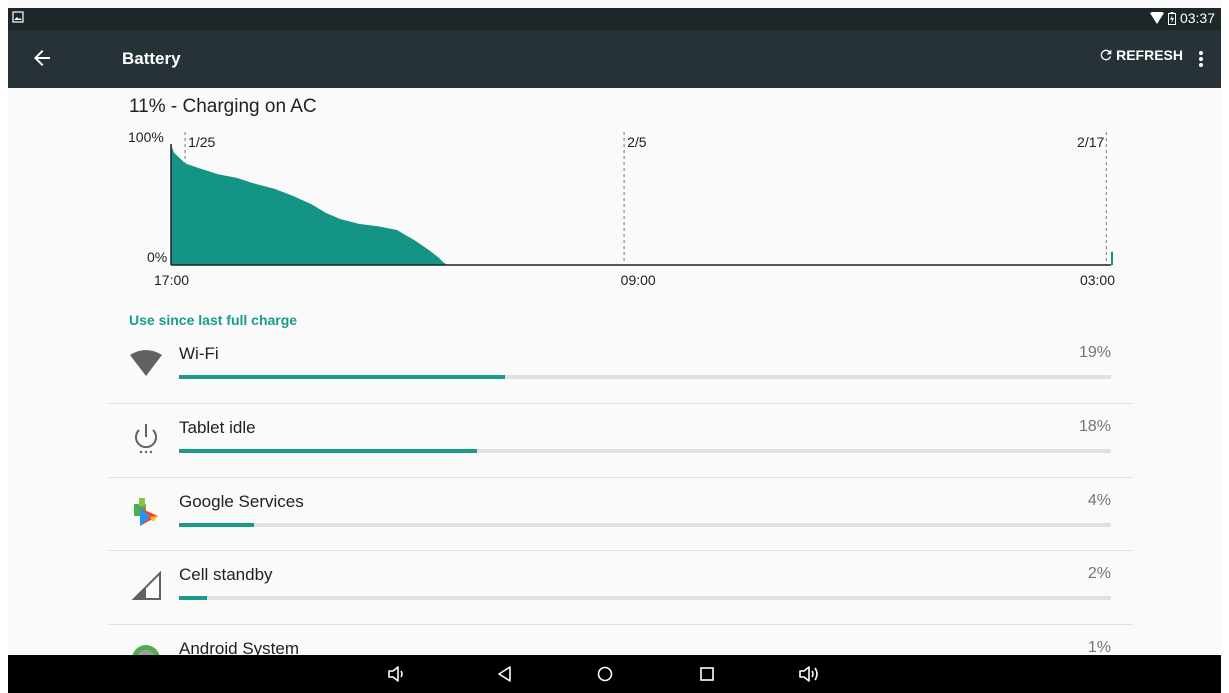 This screenshot has width=1229, height=693. I want to click on chart-date-label: 1/25, so click(201, 142).